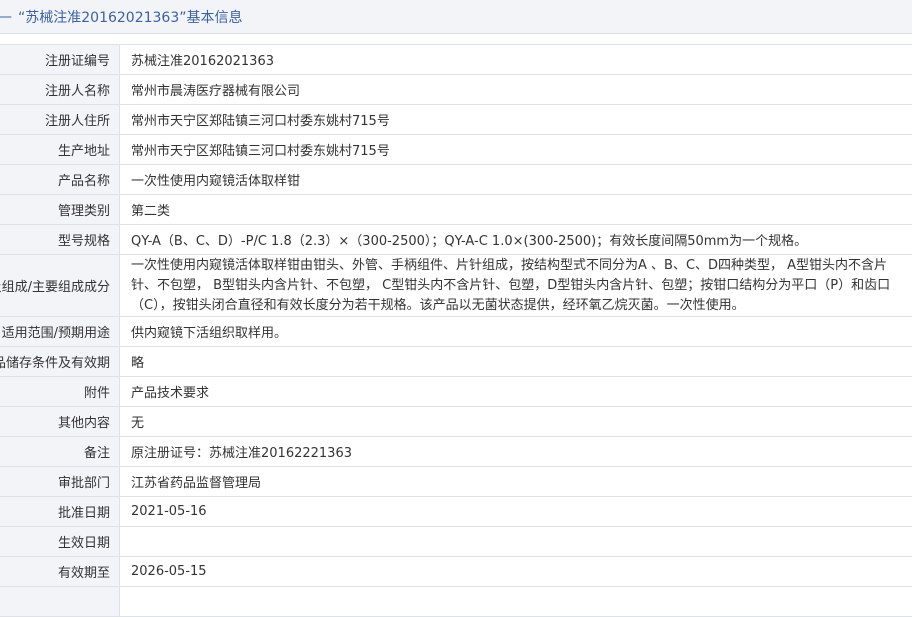 The width and height of the screenshot is (912, 617). I want to click on section-header: — “苏械注准20162021363”基本信息, so click(456, 17).